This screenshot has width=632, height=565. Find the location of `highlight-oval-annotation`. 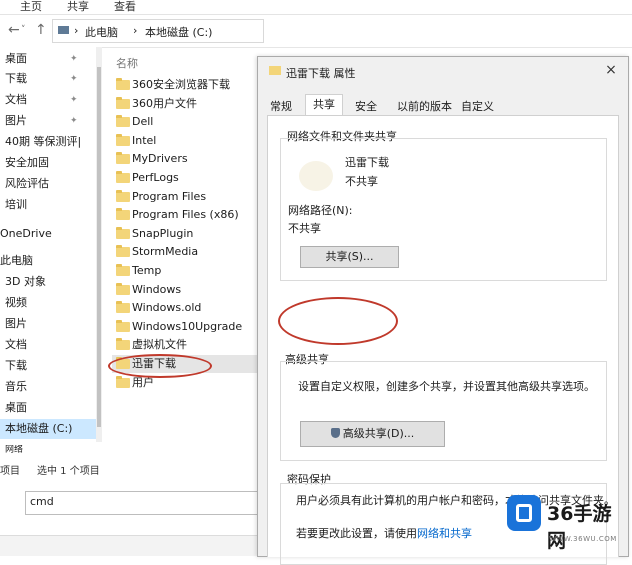

highlight-oval-annotation is located at coordinates (160, 366).